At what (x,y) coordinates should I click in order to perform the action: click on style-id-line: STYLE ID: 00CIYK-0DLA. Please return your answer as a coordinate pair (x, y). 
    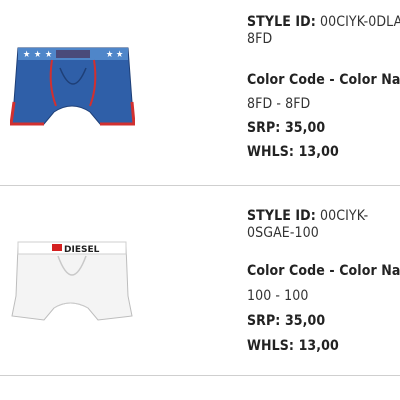
    Looking at the image, I should click on (323, 22).